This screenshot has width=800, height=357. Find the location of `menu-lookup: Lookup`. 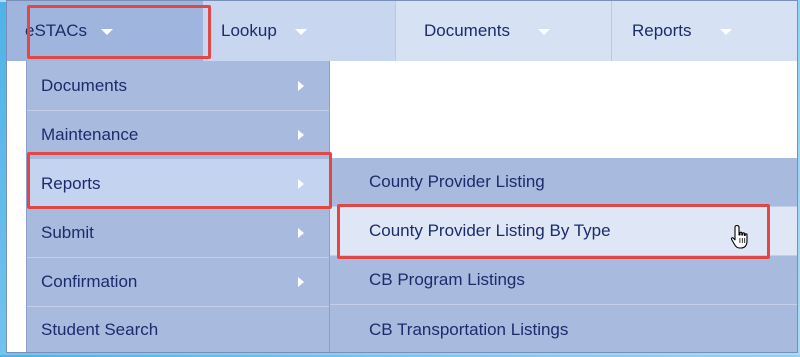

menu-lookup: Lookup is located at coordinates (299, 31).